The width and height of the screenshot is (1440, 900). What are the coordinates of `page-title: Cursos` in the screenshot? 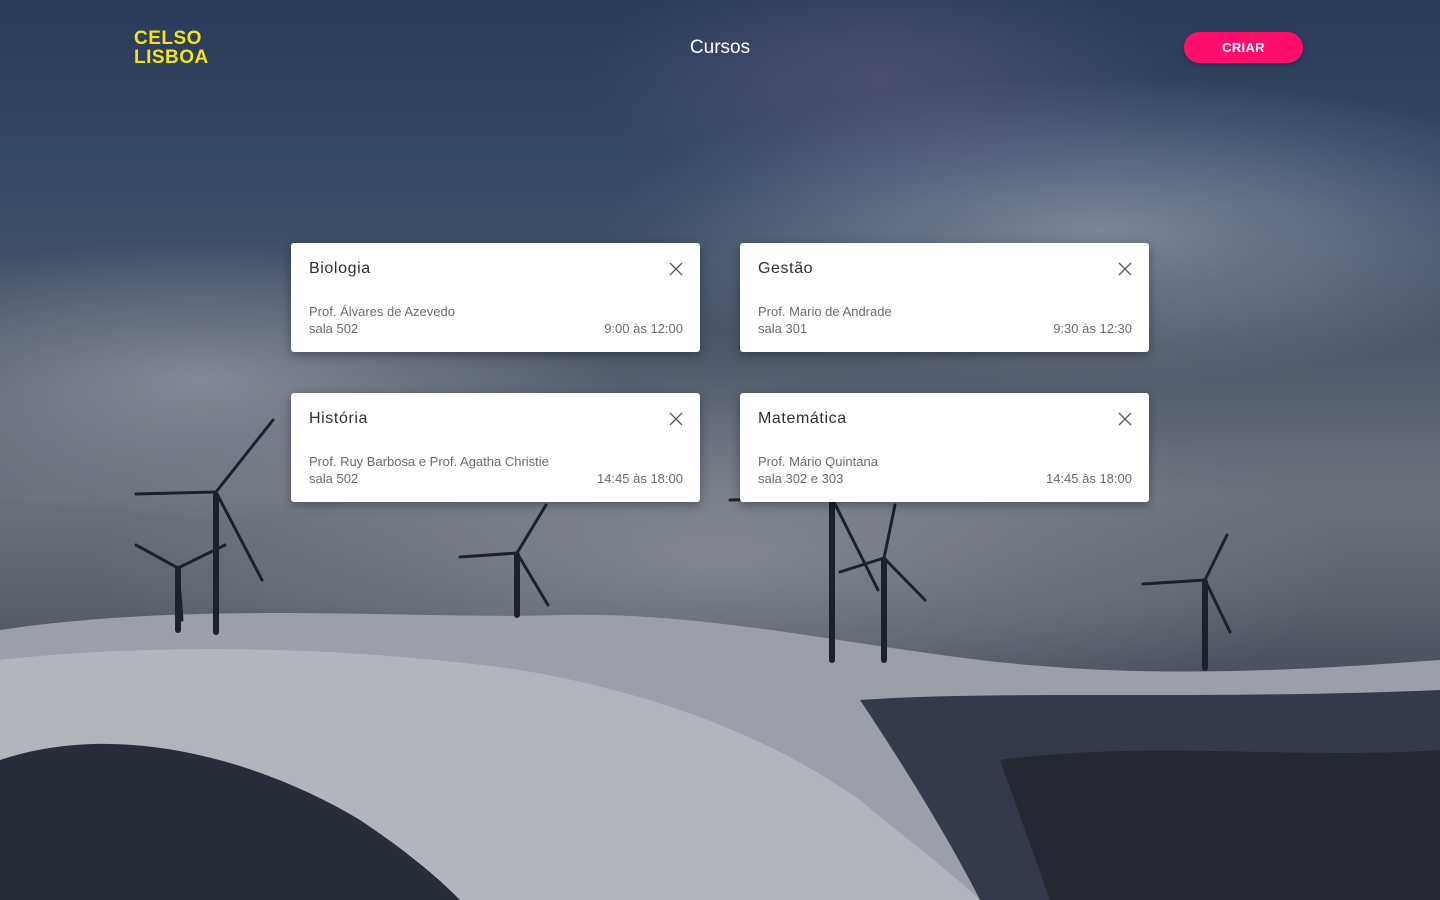 It's located at (720, 47).